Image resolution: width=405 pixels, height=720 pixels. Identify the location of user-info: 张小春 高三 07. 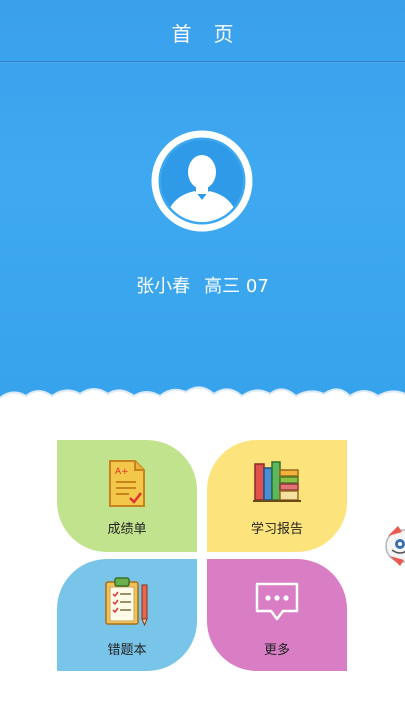
(202, 285).